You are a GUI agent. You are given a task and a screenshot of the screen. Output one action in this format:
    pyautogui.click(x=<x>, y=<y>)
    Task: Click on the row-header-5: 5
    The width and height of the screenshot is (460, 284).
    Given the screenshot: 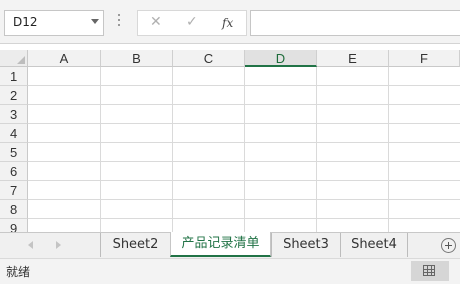 What is the action you would take?
    pyautogui.click(x=14, y=152)
    